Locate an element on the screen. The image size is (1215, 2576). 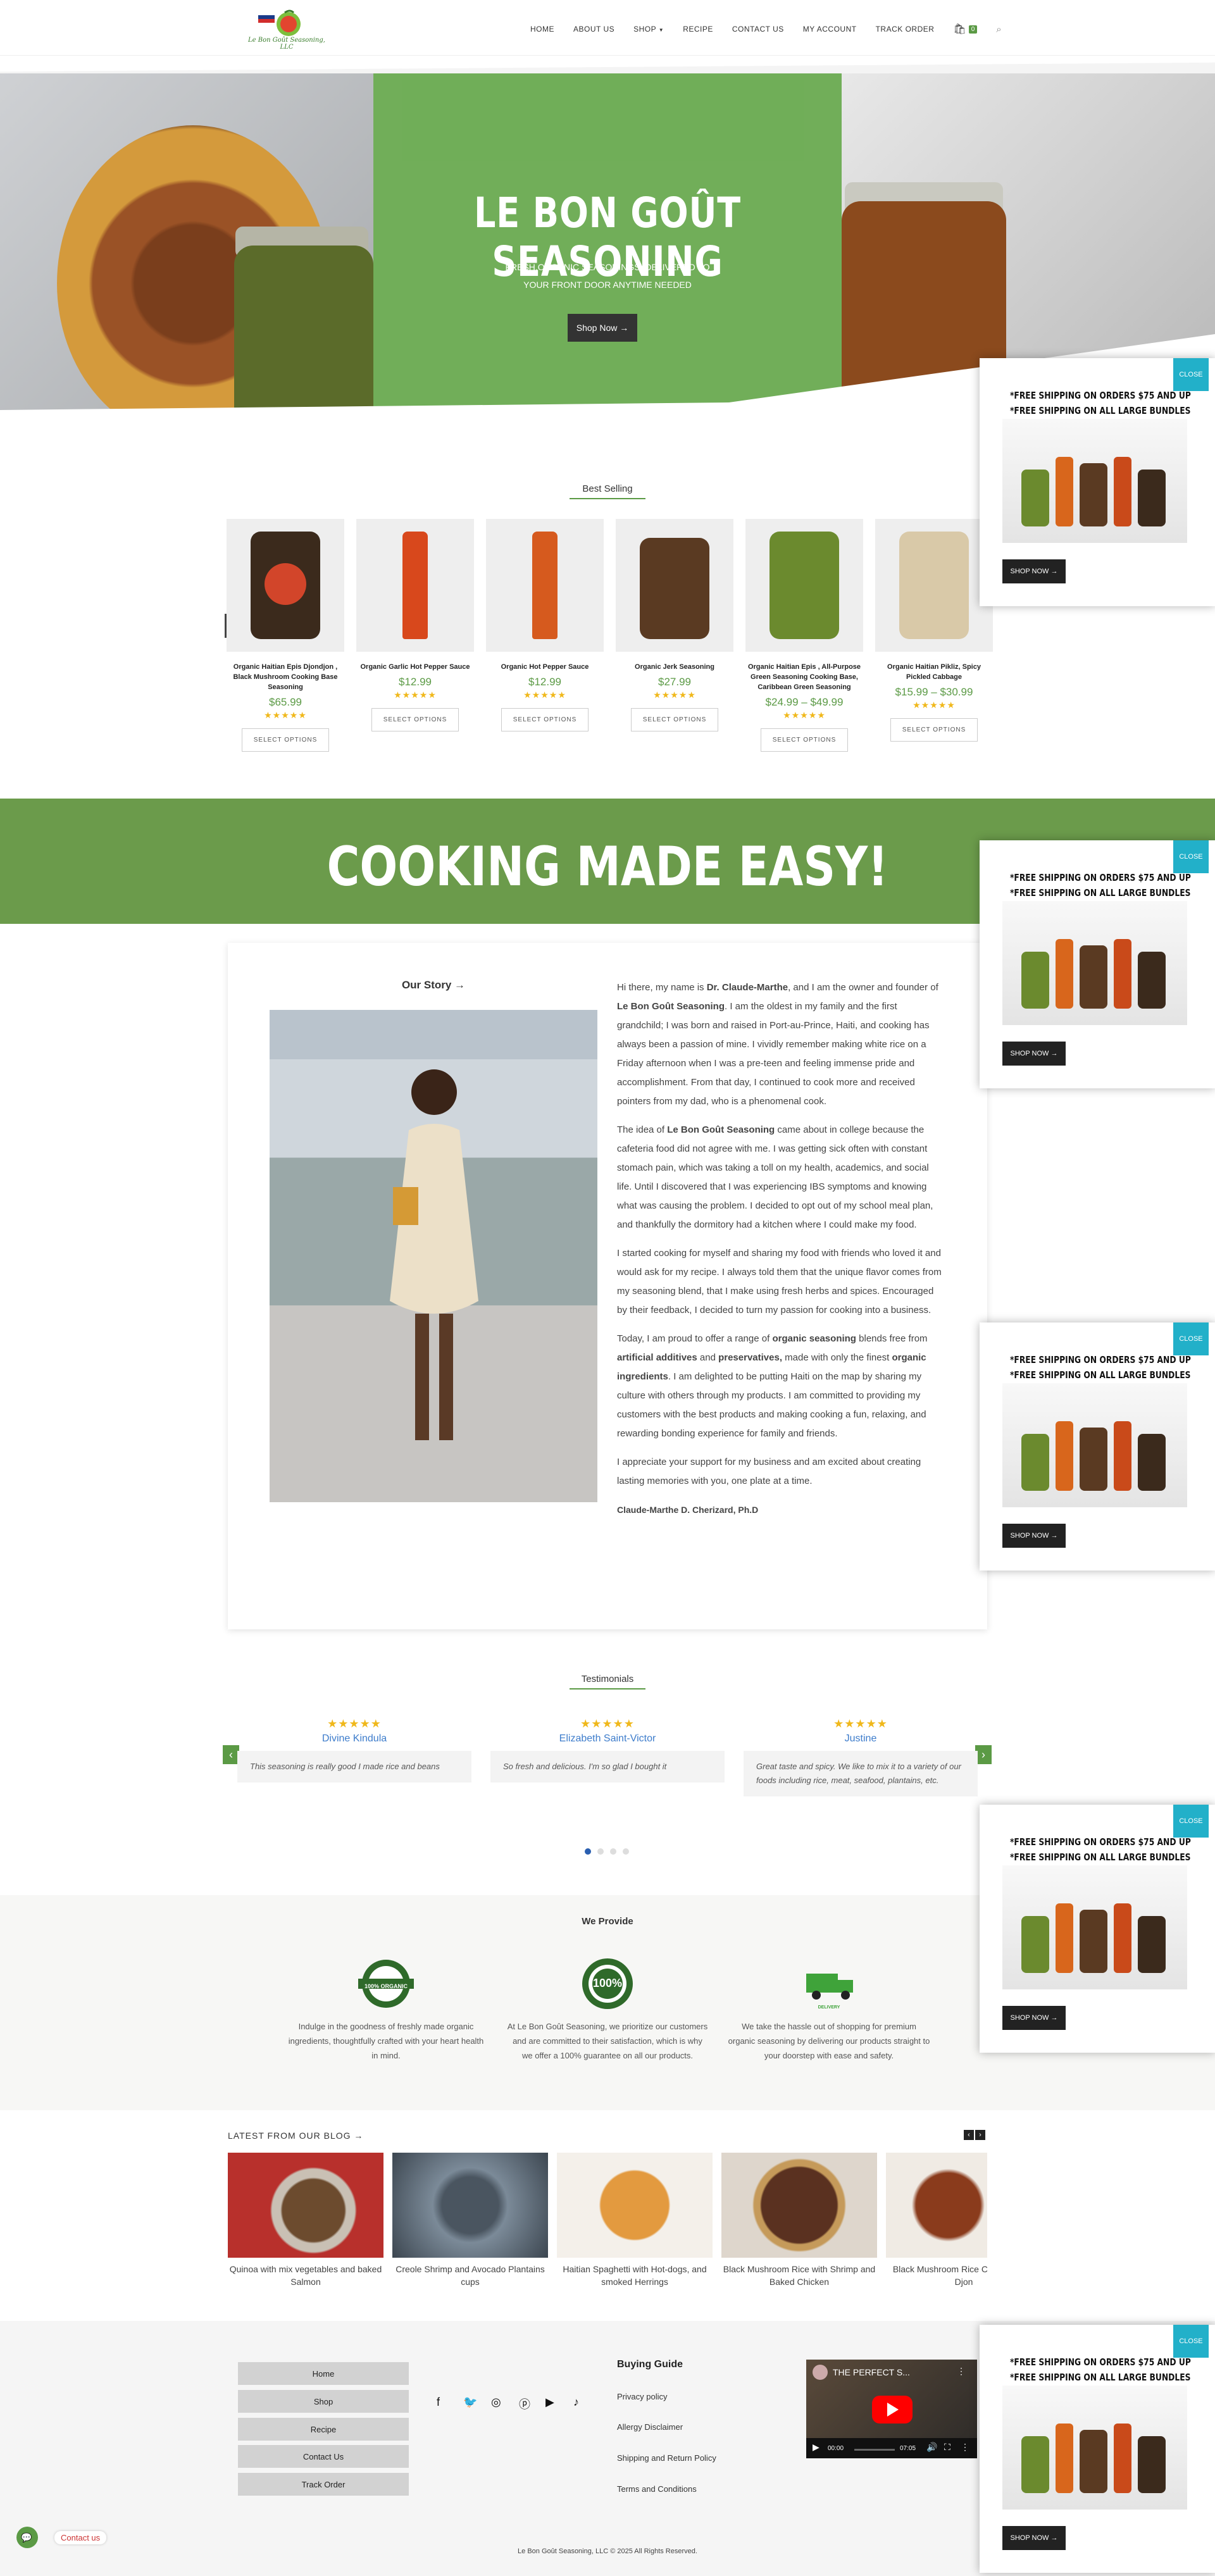
product-name: Organic Garlic Hot Pepper Sauce is located at coordinates (415, 667).